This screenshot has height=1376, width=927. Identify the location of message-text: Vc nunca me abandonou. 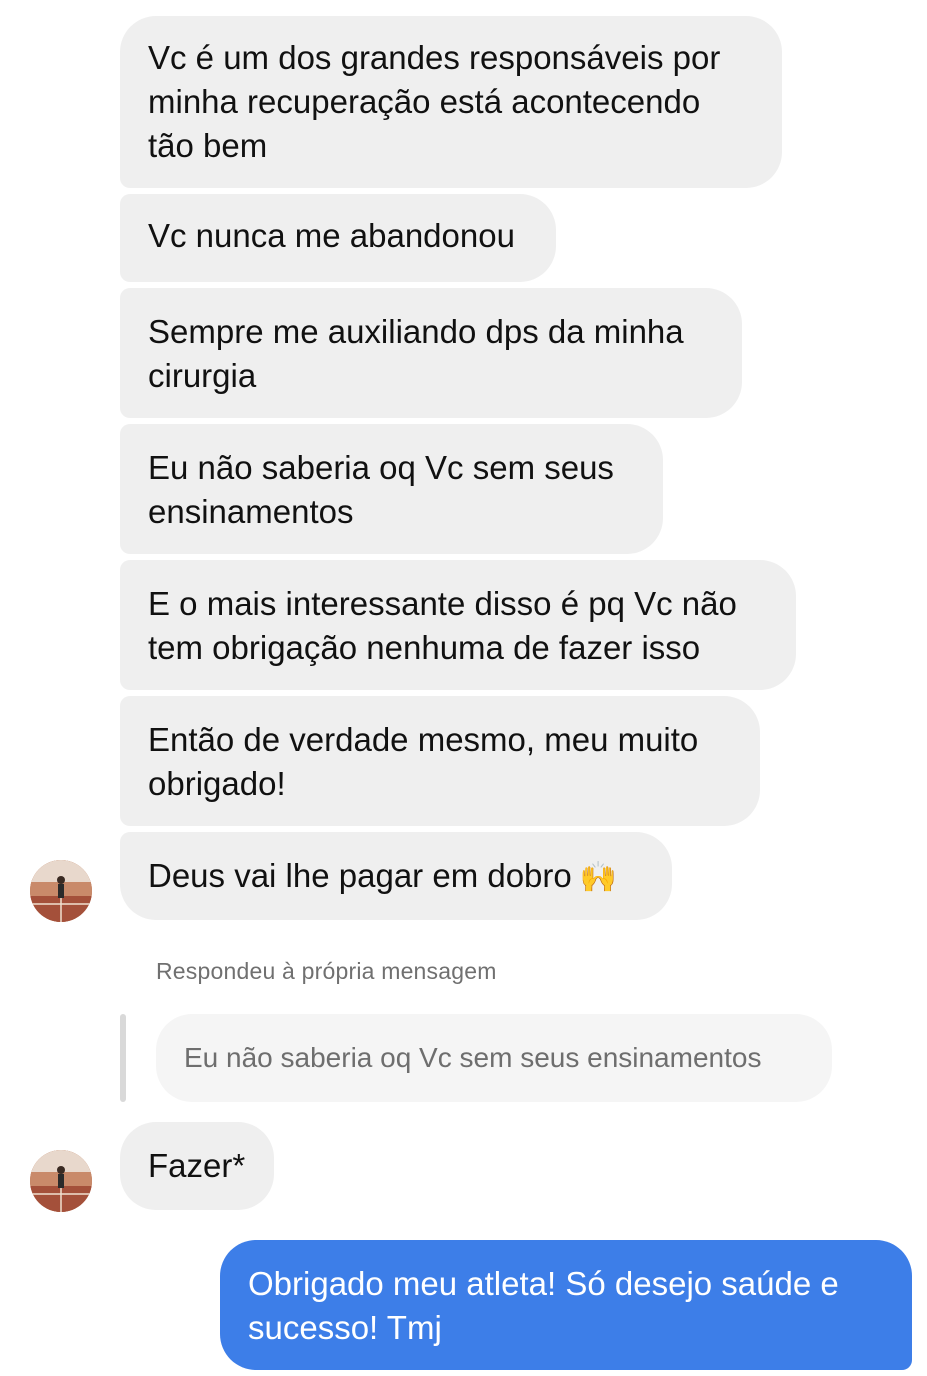
(331, 235).